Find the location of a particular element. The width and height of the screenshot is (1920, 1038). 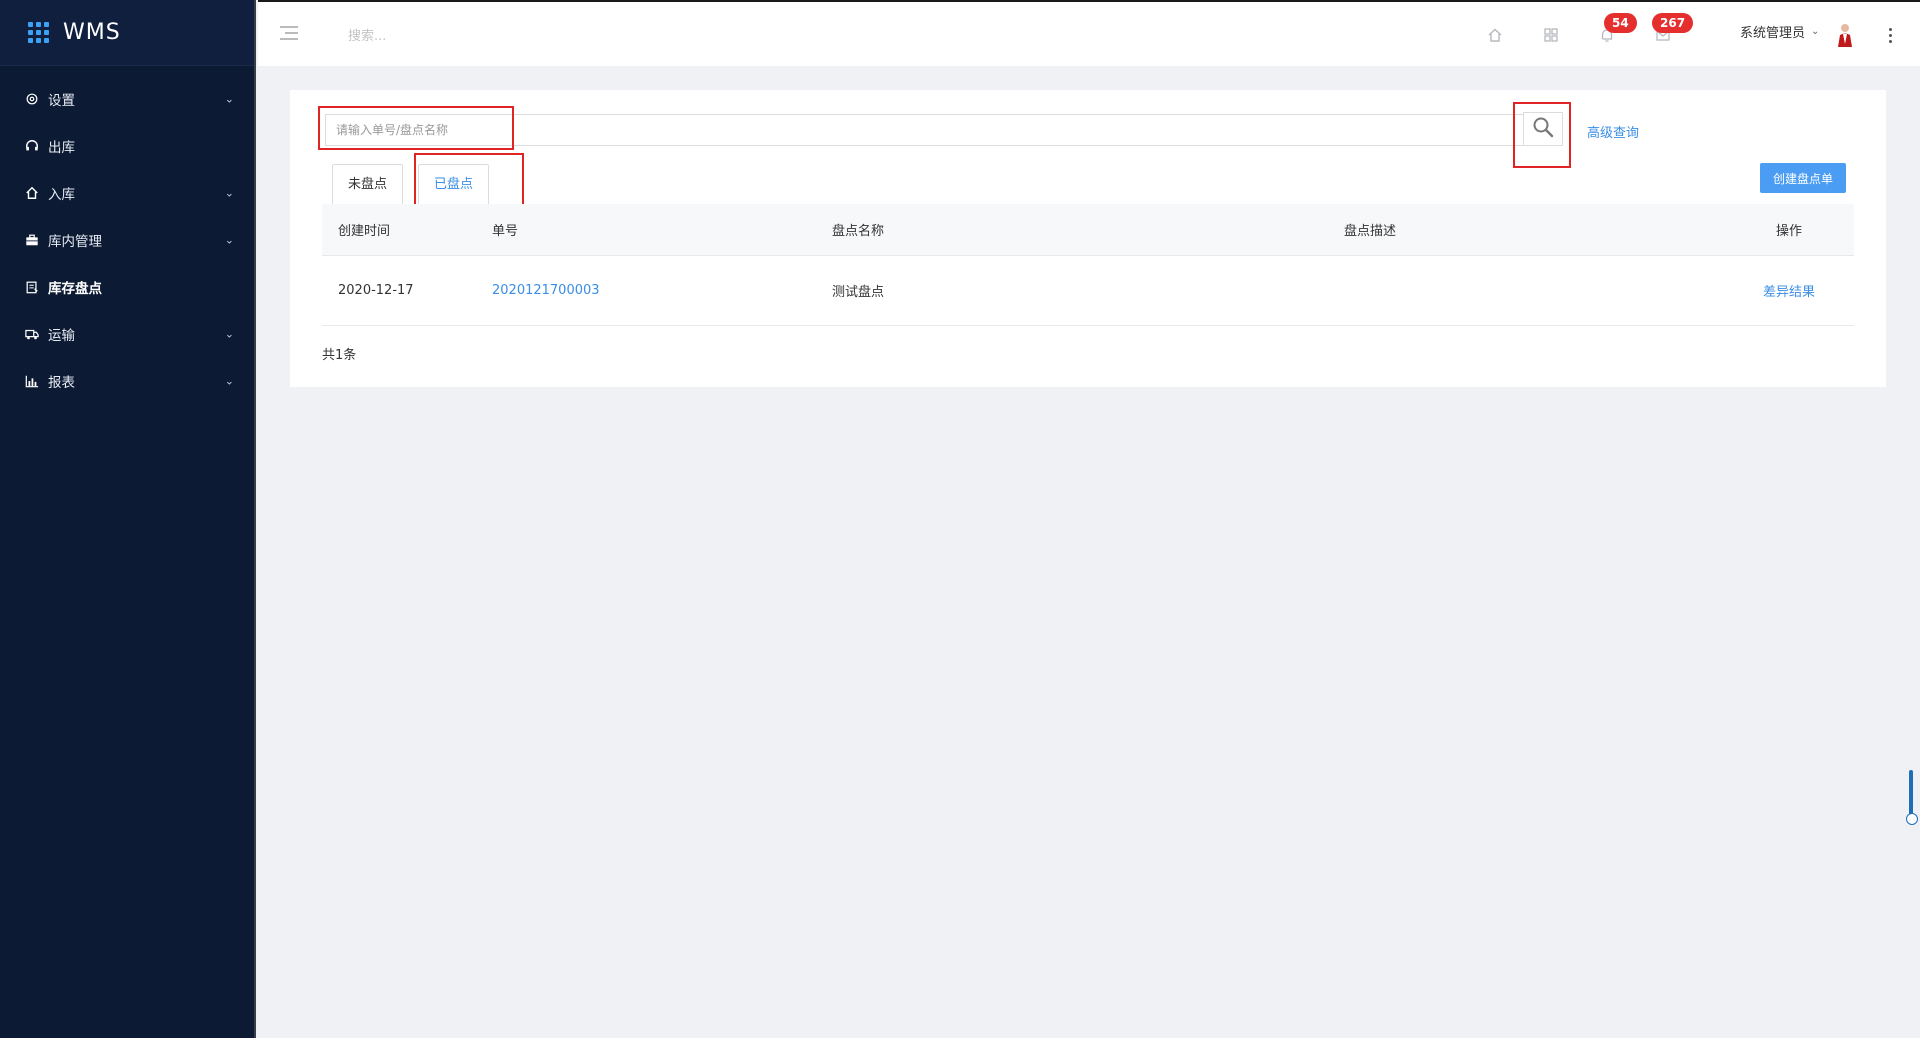

more-vertical-icon is located at coordinates (1890, 35).